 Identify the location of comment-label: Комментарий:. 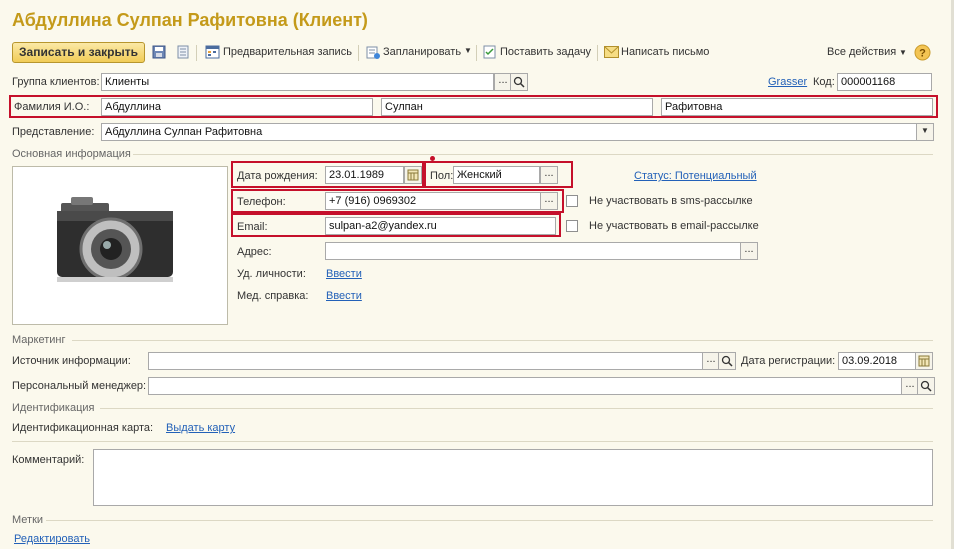
(48, 460).